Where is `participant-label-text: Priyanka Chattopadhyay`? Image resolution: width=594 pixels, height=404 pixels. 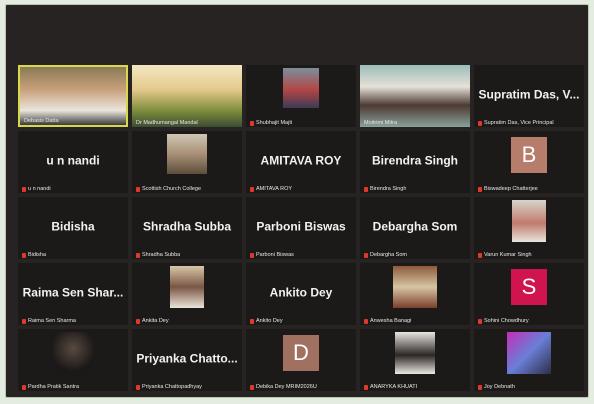
participant-label-text: Priyanka Chattopadhyay is located at coordinates (172, 387).